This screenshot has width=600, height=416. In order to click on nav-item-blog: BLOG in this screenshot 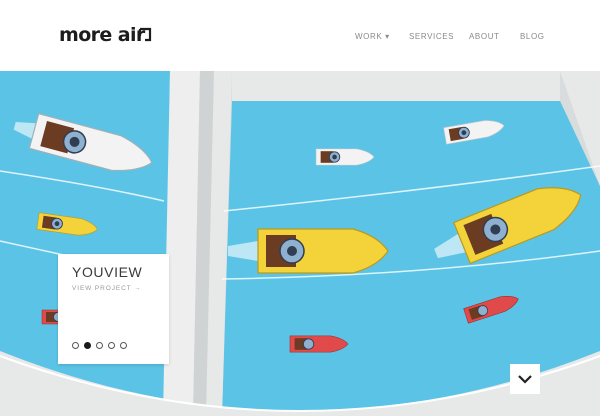, I will do `click(532, 36)`.